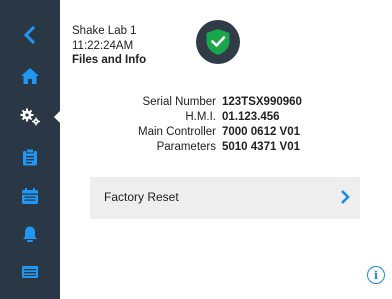 The image size is (392, 299). What do you see at coordinates (177, 132) in the screenshot?
I see `info-label: Main Controller` at bounding box center [177, 132].